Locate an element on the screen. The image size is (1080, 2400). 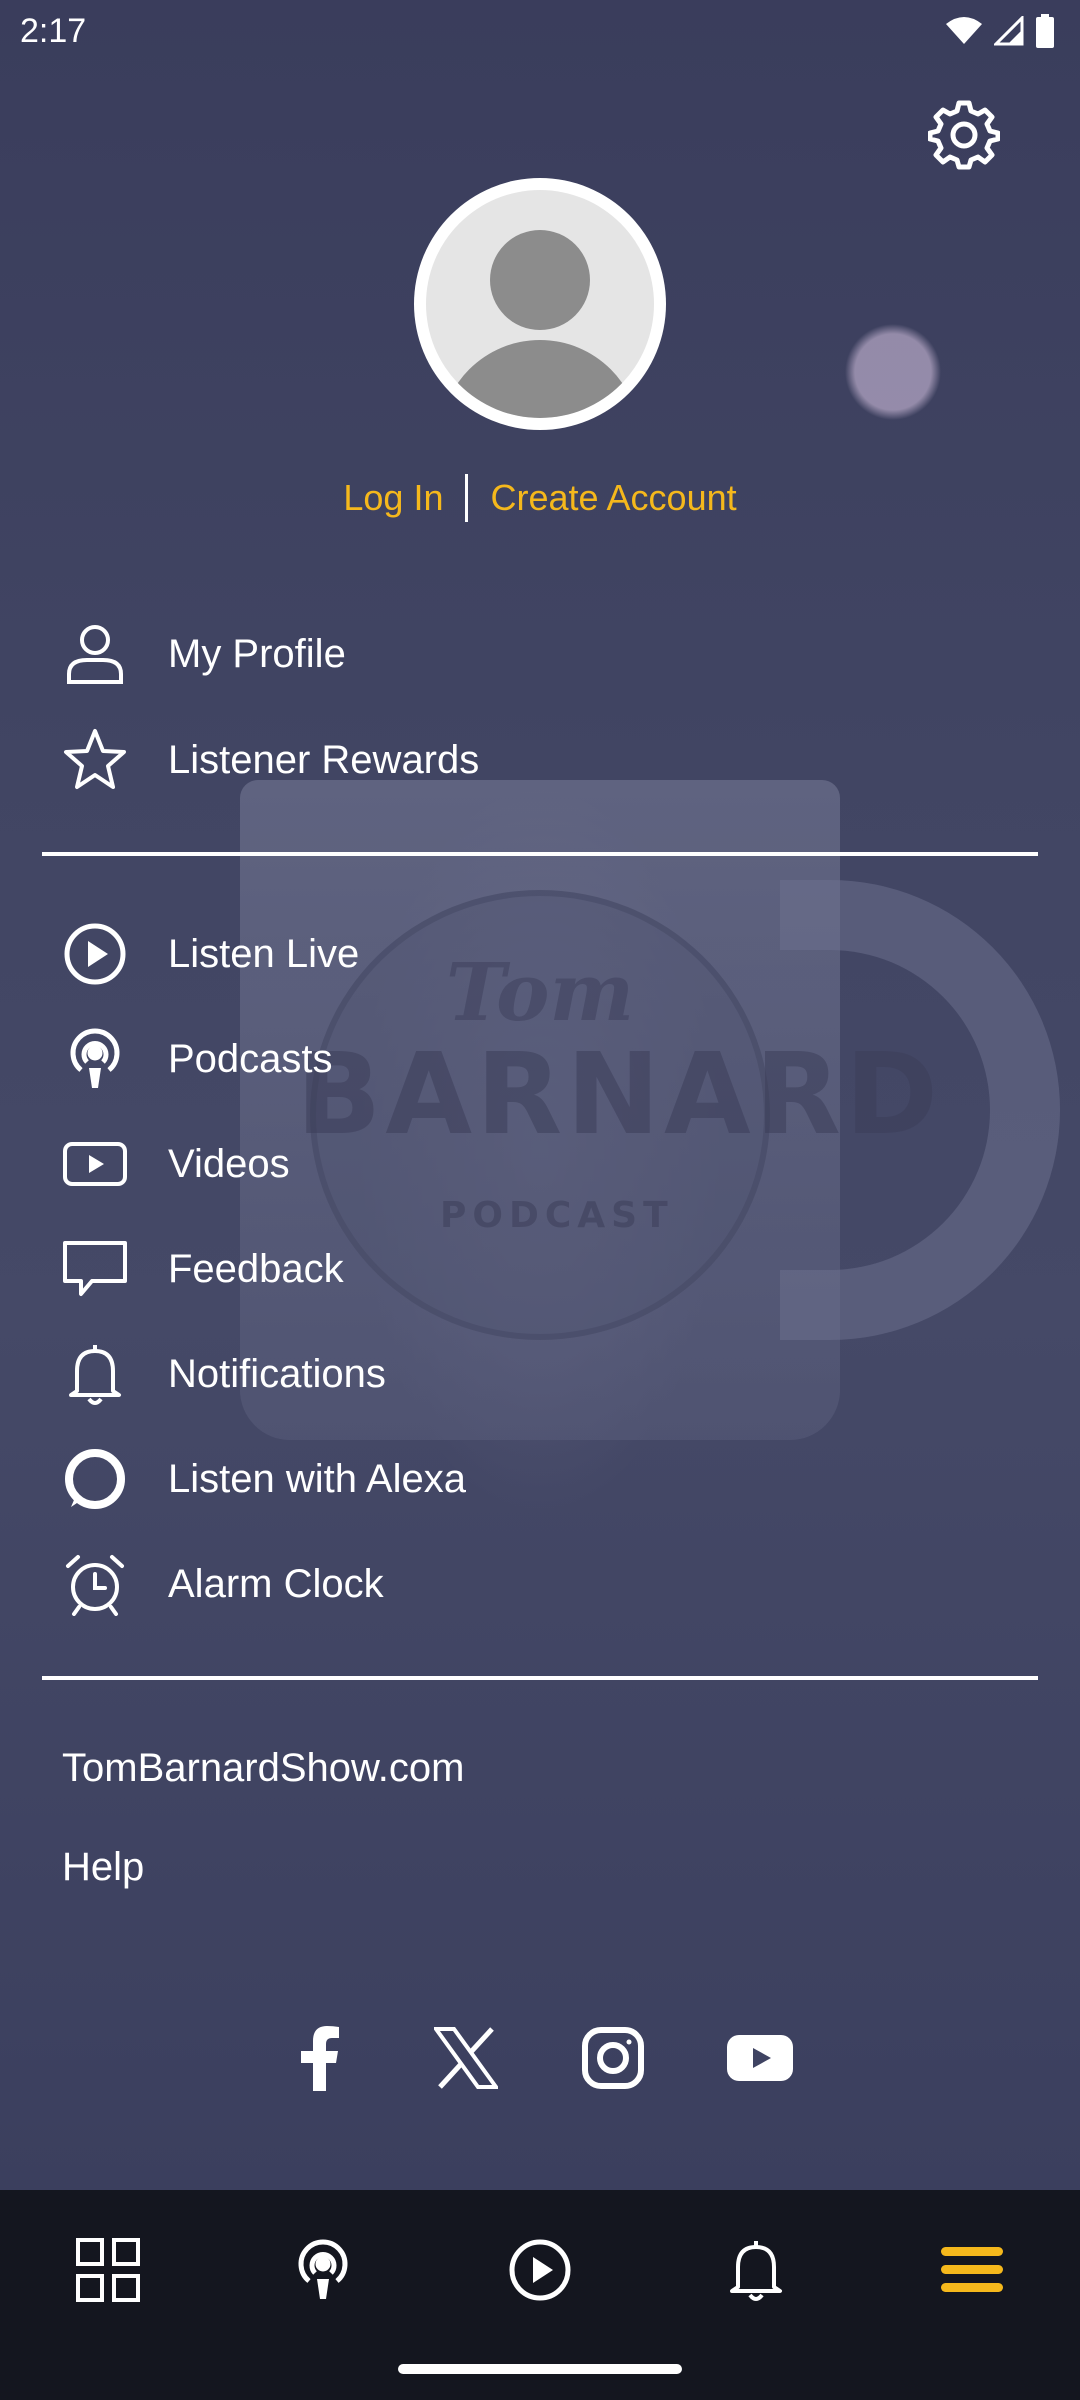
menu-item-listener-rewards: Listener Rewards is located at coordinates (540, 760).